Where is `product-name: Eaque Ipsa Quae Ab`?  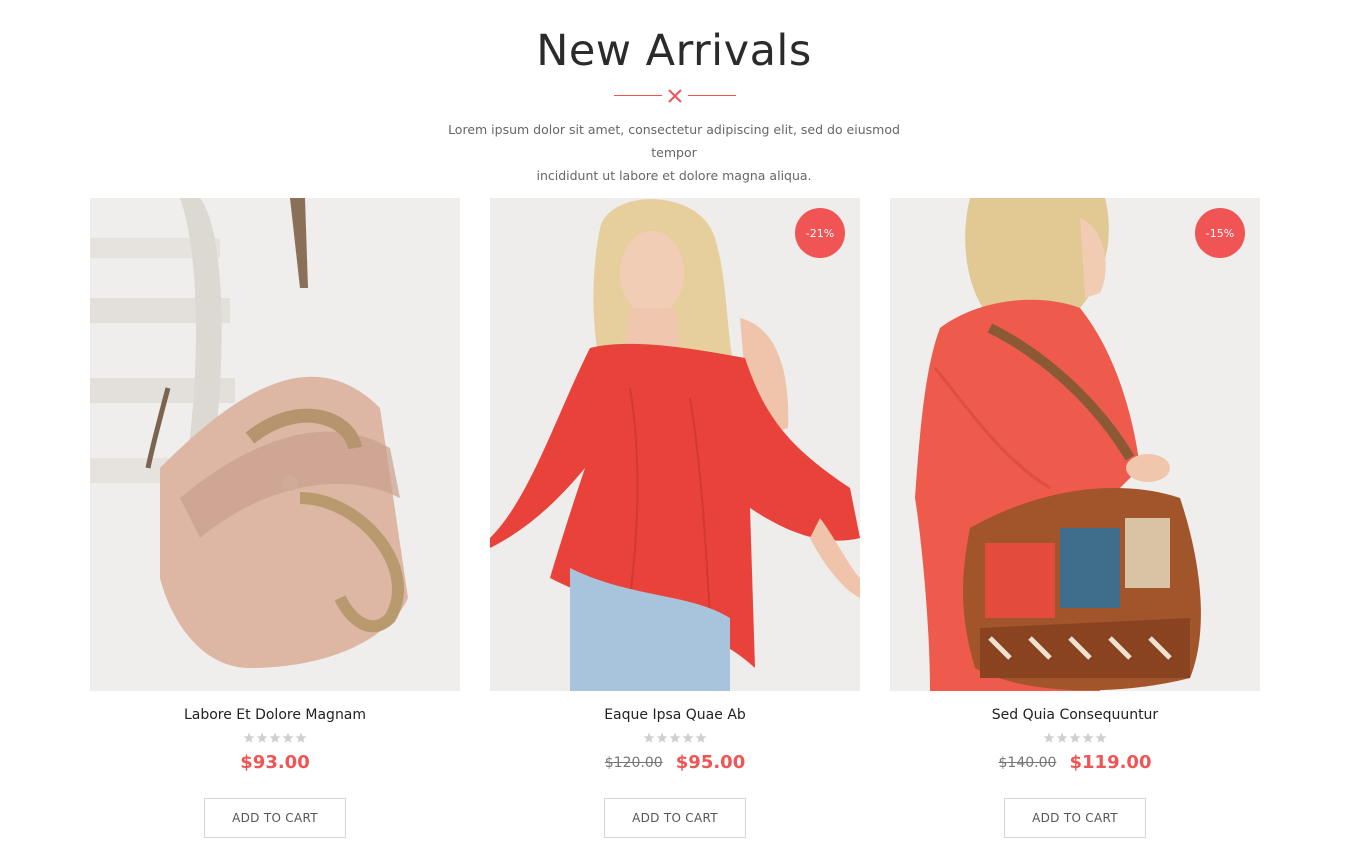 product-name: Eaque Ipsa Quae Ab is located at coordinates (675, 717).